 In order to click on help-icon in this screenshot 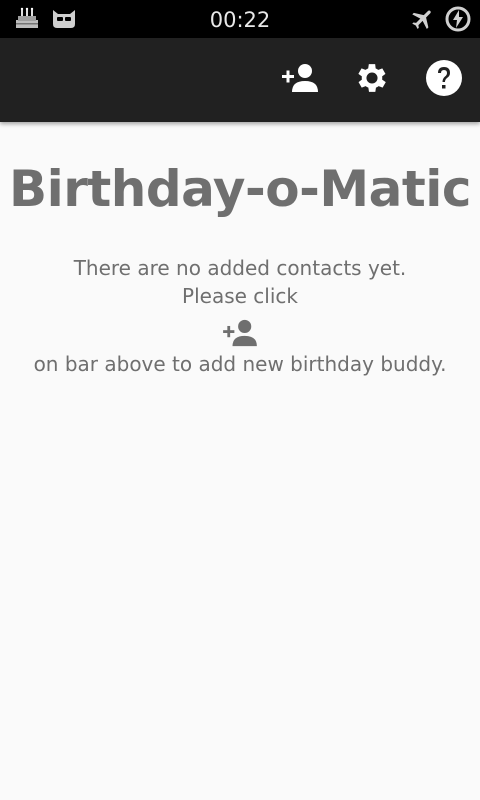, I will do `click(444, 80)`.